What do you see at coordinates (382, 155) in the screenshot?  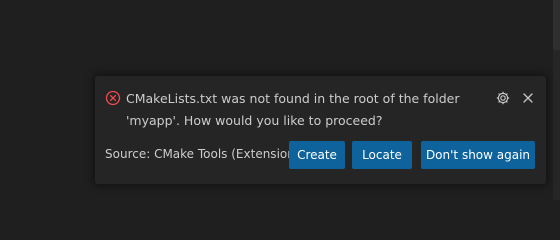 I see `locate-button: Locate` at bounding box center [382, 155].